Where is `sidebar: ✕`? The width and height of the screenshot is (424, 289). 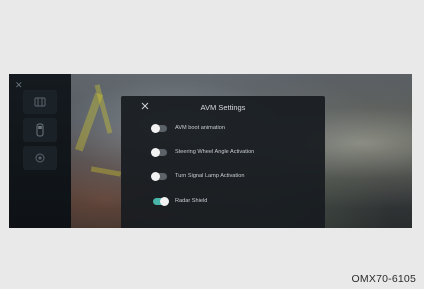 sidebar: ✕ is located at coordinates (40, 151).